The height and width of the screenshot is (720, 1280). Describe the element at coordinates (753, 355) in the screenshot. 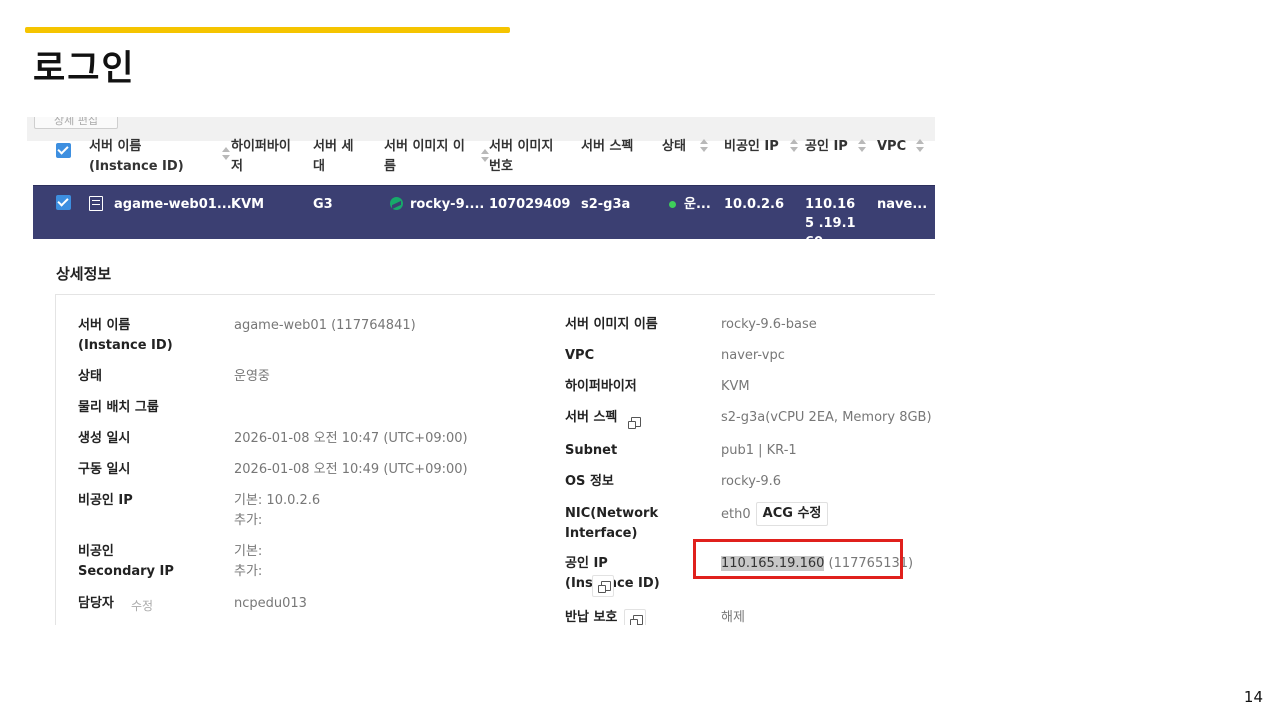

I see `detail-value-vpc: naver-vpc` at that location.